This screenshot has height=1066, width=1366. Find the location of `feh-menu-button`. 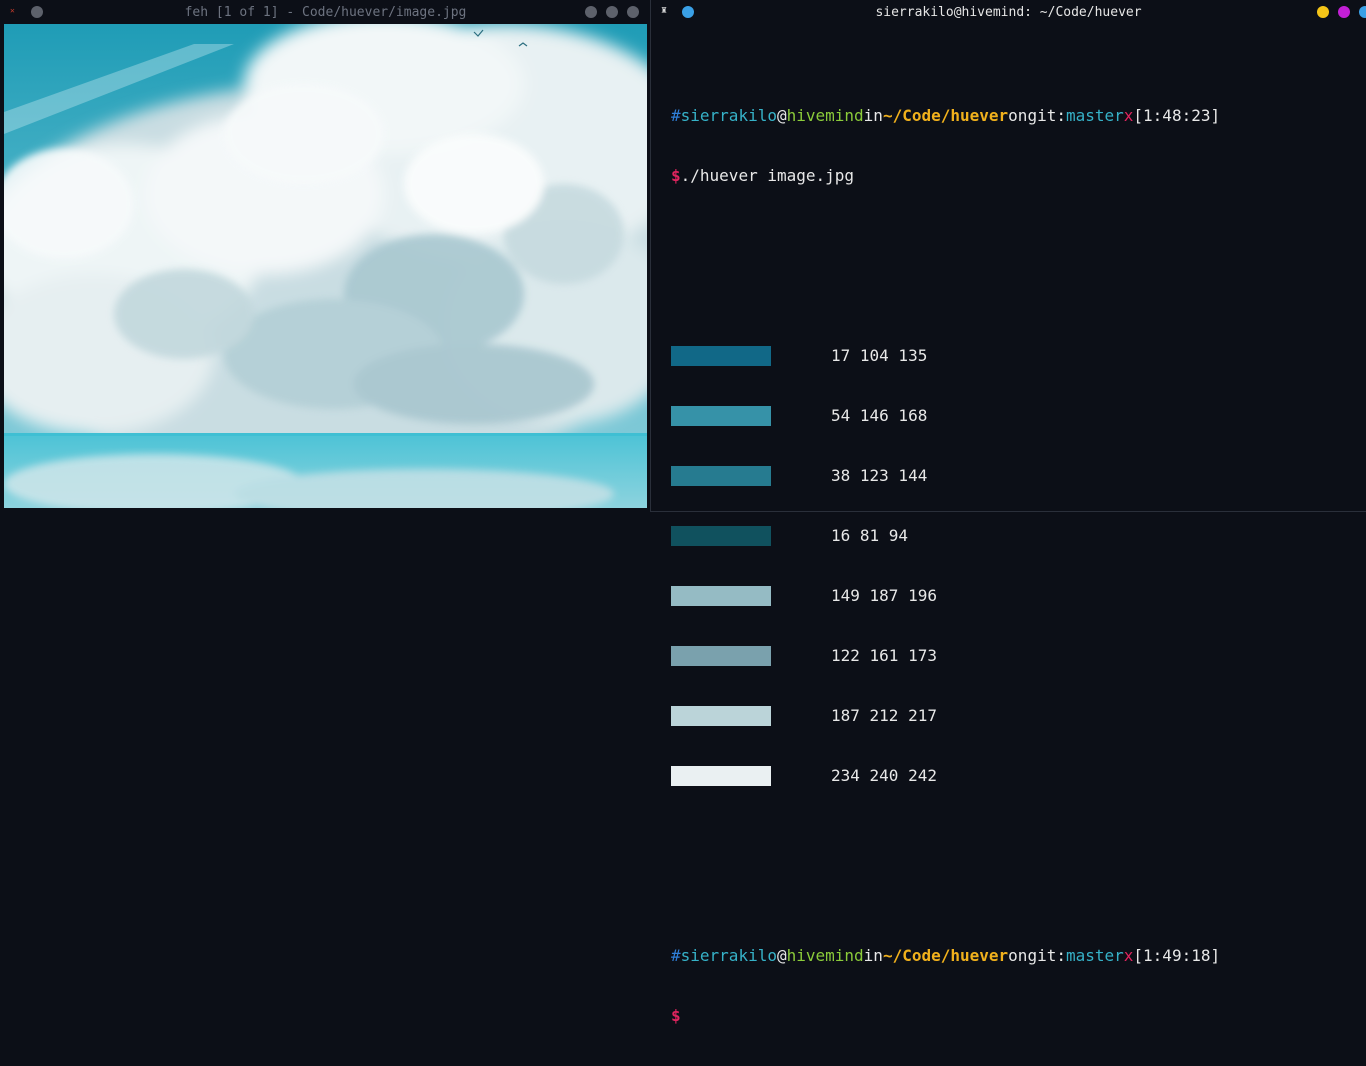

feh-menu-button is located at coordinates (37, 12).